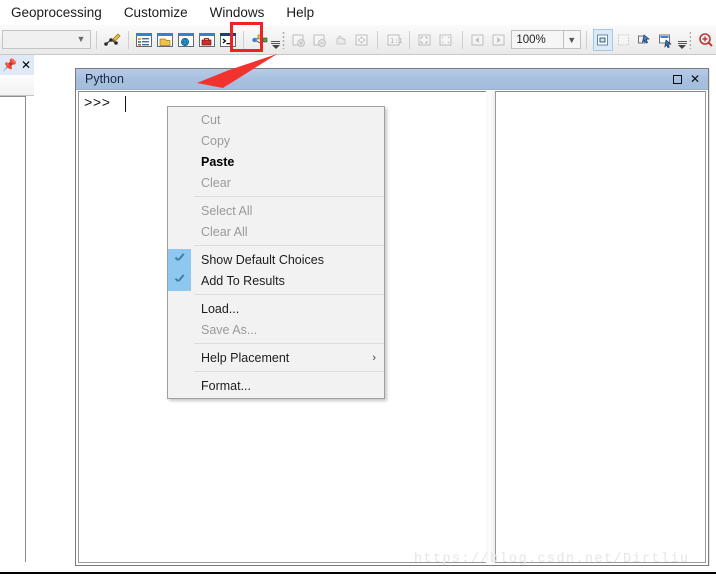 This screenshot has height=581, width=716. I want to click on context-menu-item-help-placement: Help Placement ›, so click(276, 357).